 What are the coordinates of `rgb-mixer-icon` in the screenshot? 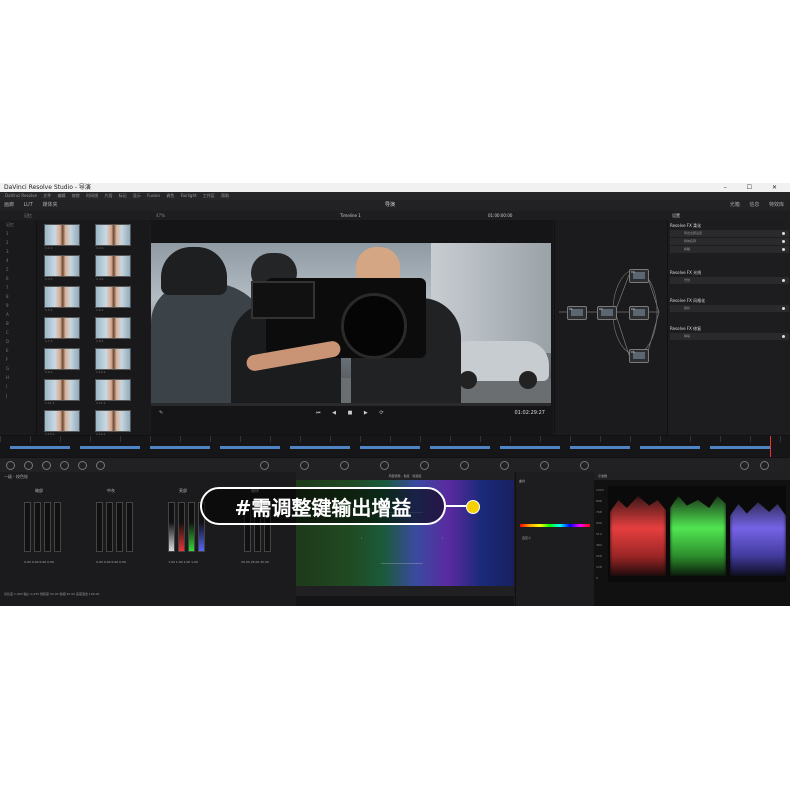 It's located at (82, 465).